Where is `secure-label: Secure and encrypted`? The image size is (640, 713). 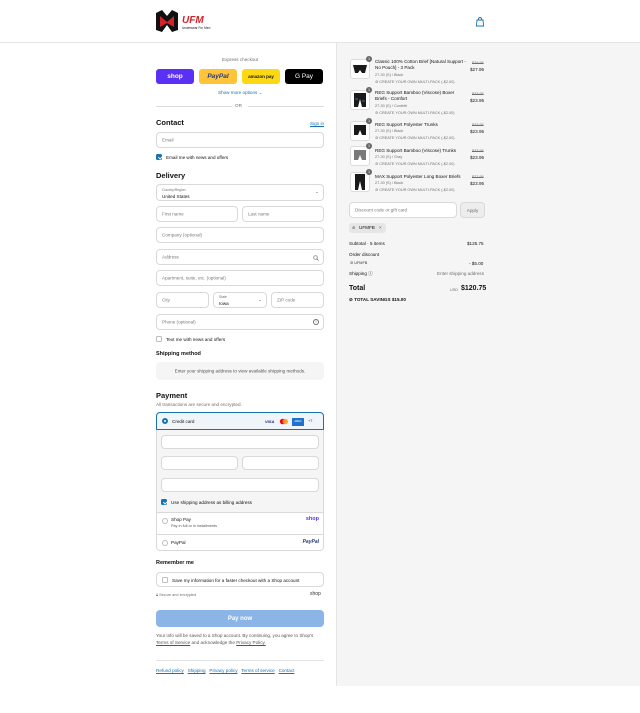
secure-label: Secure and encrypted is located at coordinates (178, 595).